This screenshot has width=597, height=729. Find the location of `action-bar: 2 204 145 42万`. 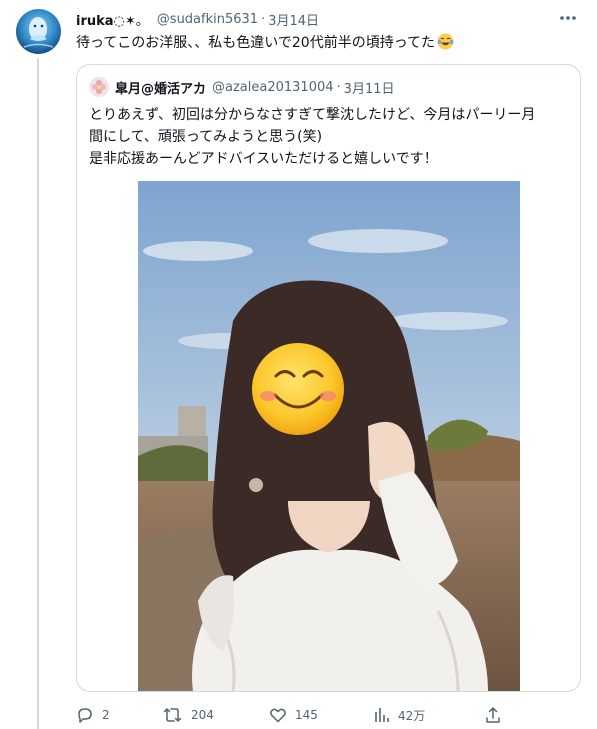

action-bar: 2 204 145 42万 is located at coordinates (291, 715).